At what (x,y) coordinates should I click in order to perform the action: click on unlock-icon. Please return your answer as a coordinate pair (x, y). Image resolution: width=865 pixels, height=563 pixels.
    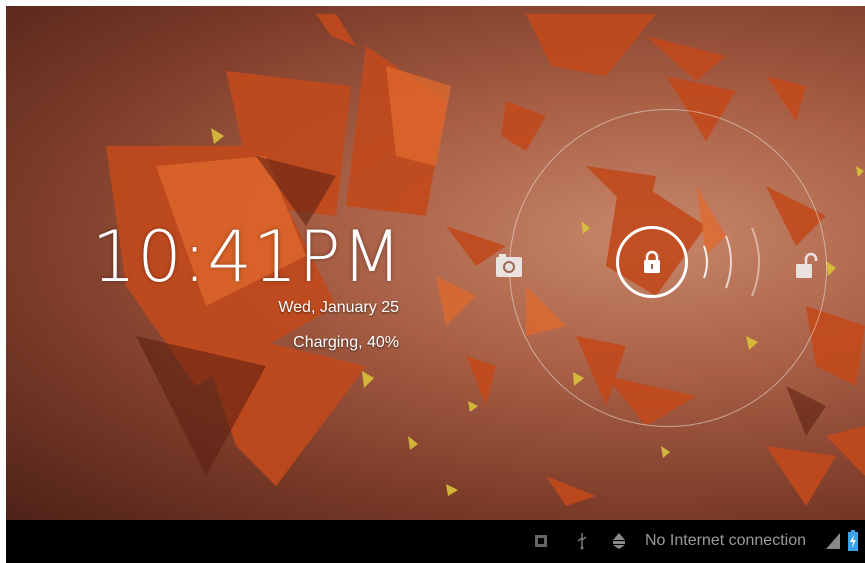
    Looking at the image, I should click on (805, 266).